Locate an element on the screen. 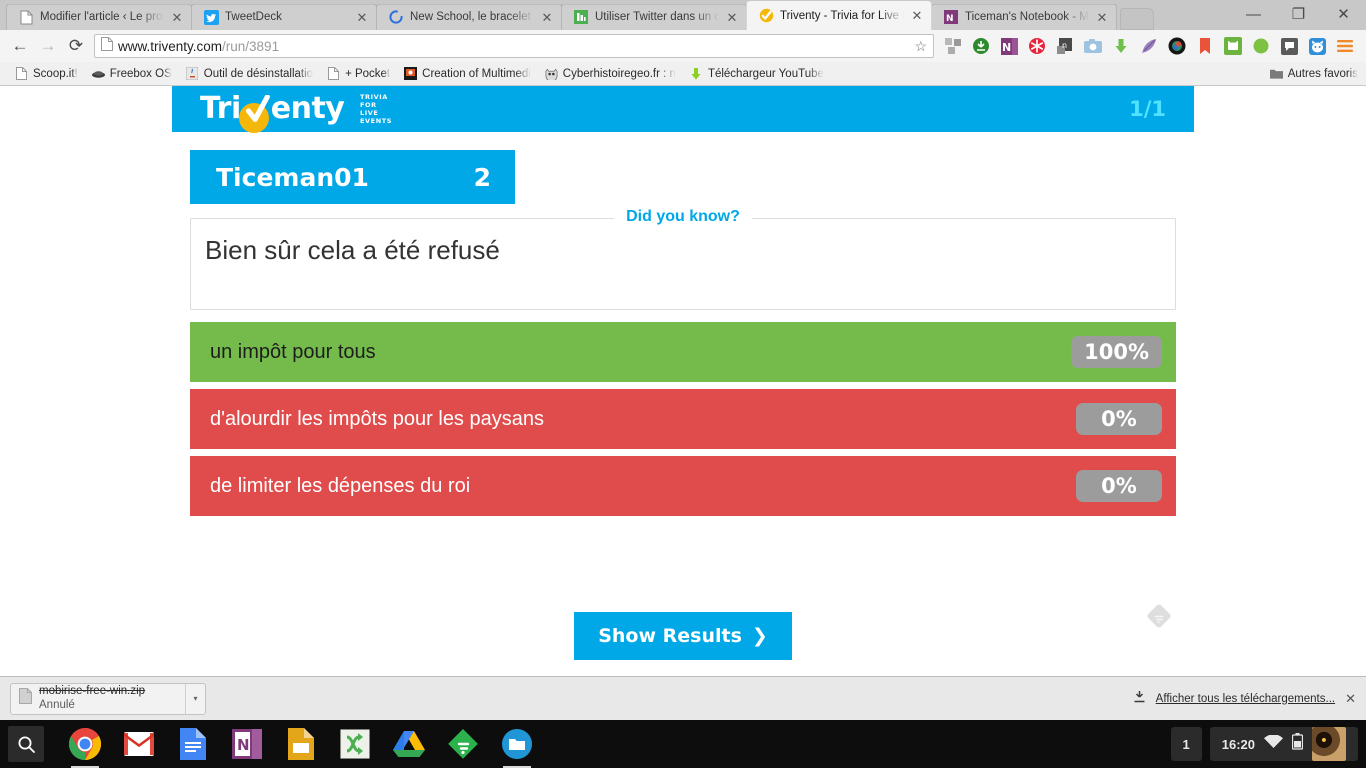 The image size is (1366, 768). taskbar-app-chrome is located at coordinates (85, 746).